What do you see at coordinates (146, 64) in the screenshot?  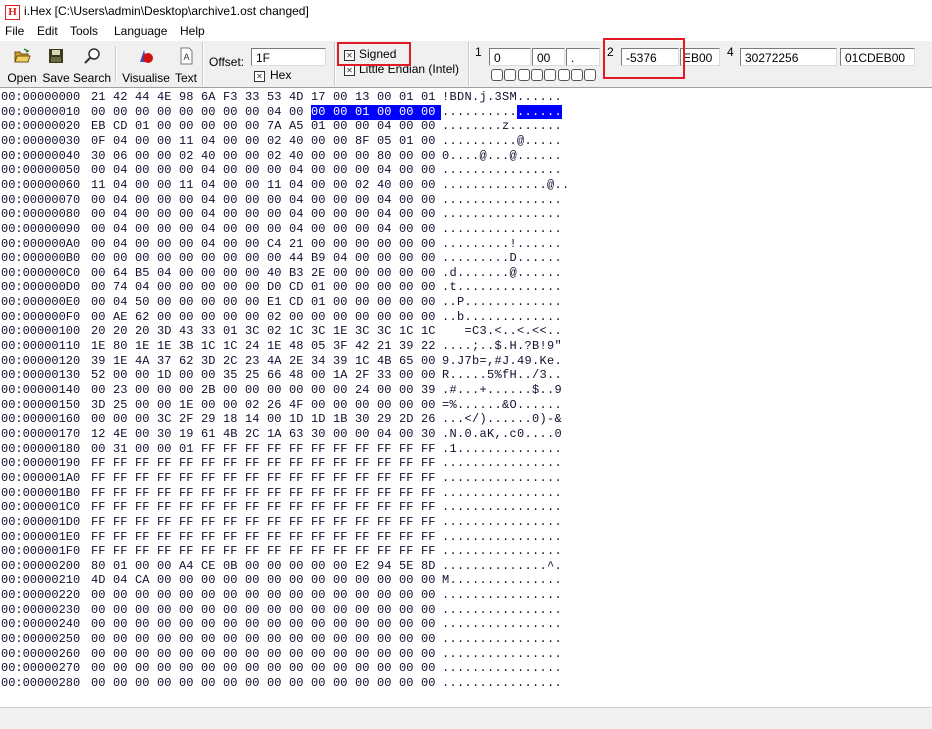 I see `visualise-button: Visualise` at bounding box center [146, 64].